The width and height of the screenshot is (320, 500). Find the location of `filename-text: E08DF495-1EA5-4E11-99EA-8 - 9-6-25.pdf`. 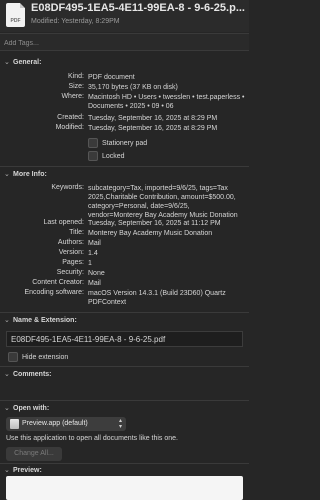

filename-text: E08DF495-1EA5-4E11-99EA-8 - 9-6-25.pdf is located at coordinates (88, 339).